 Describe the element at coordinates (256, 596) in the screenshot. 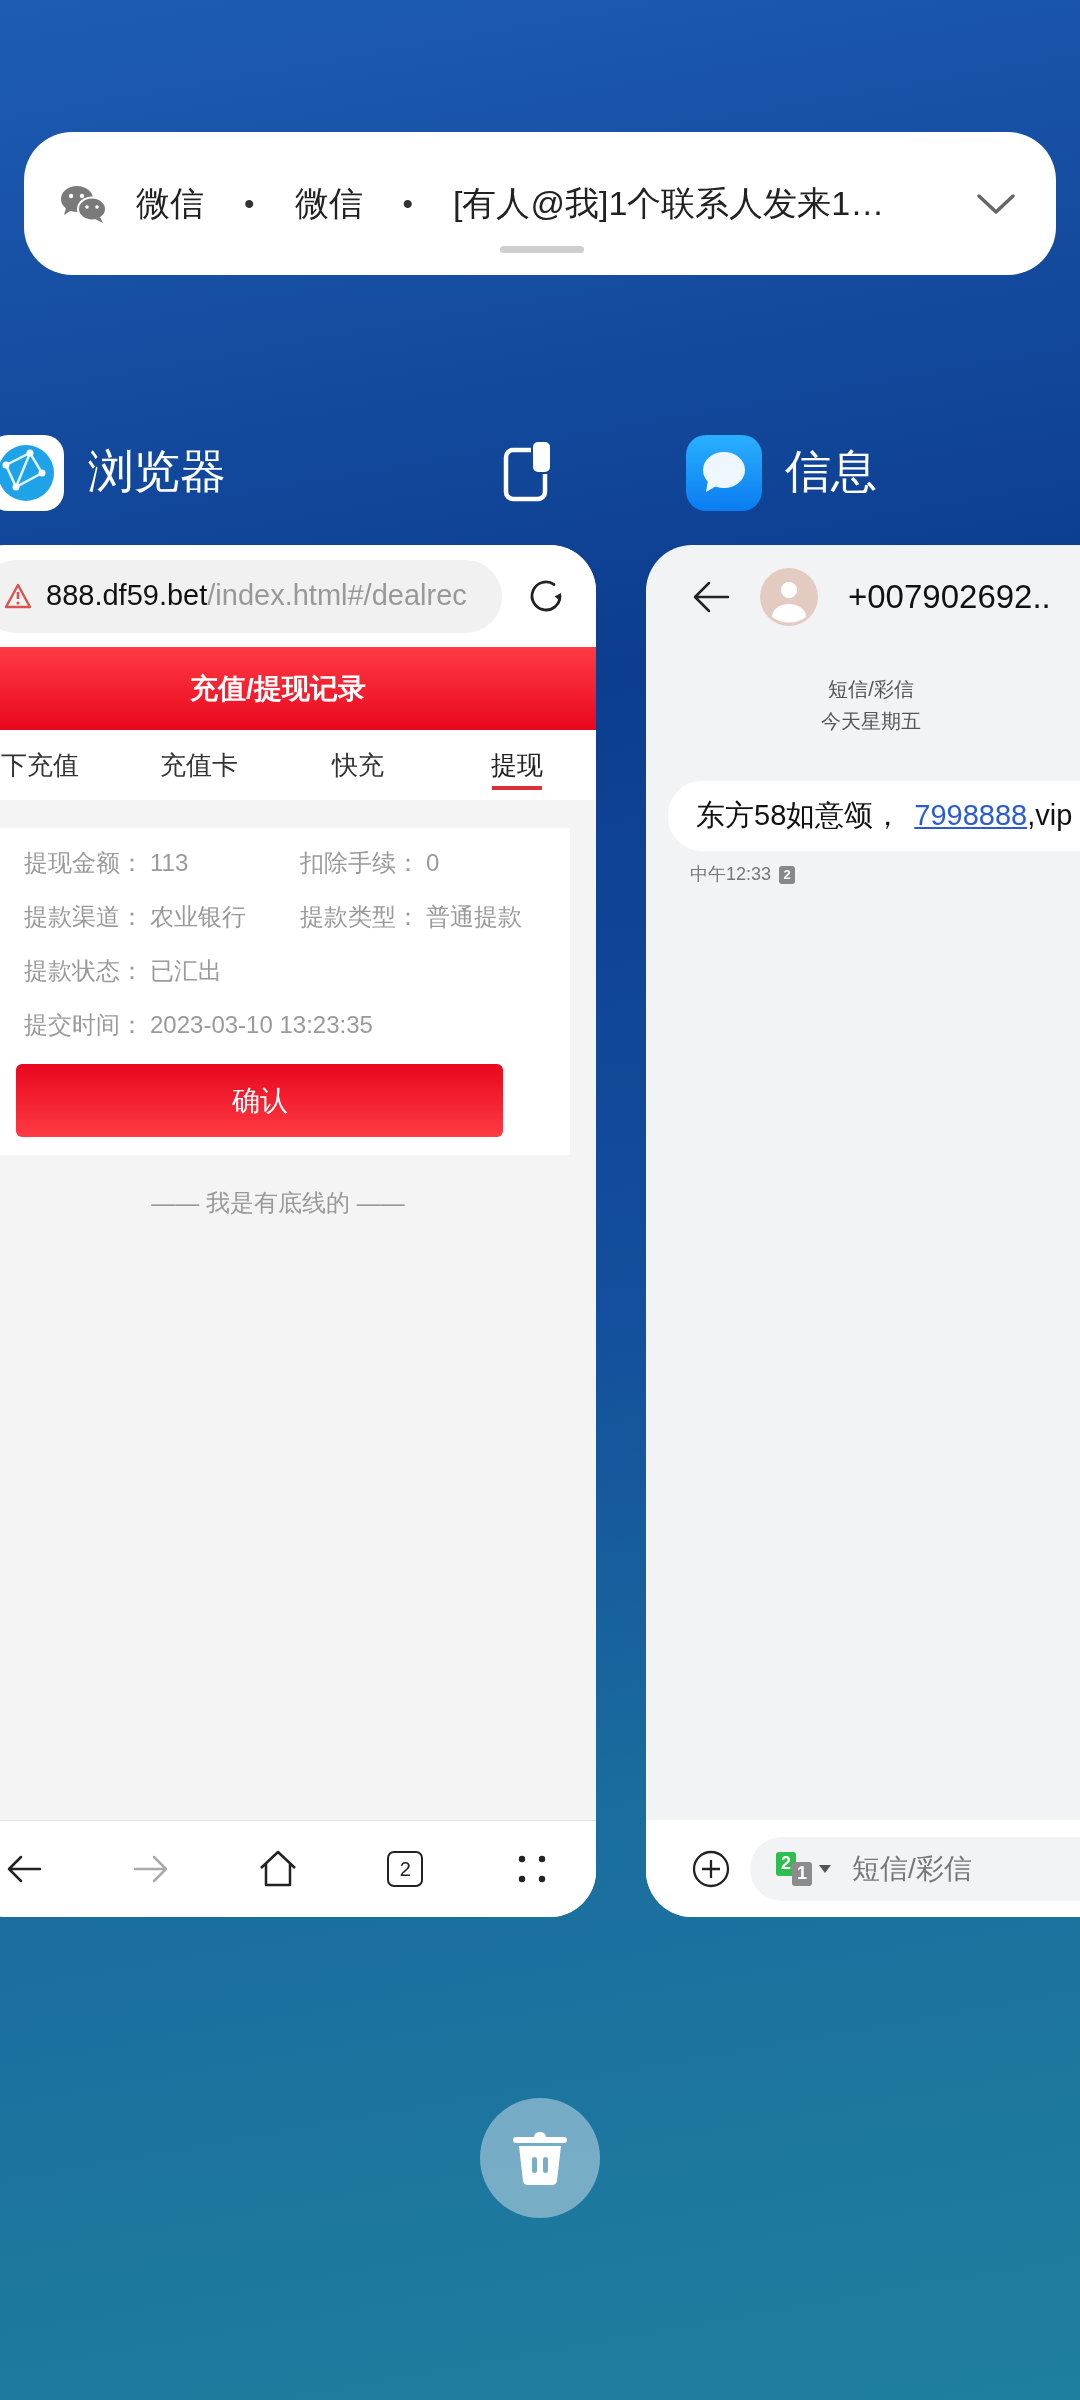

I see `url-text: 888.df59.bet/index.html#/dealrec` at that location.